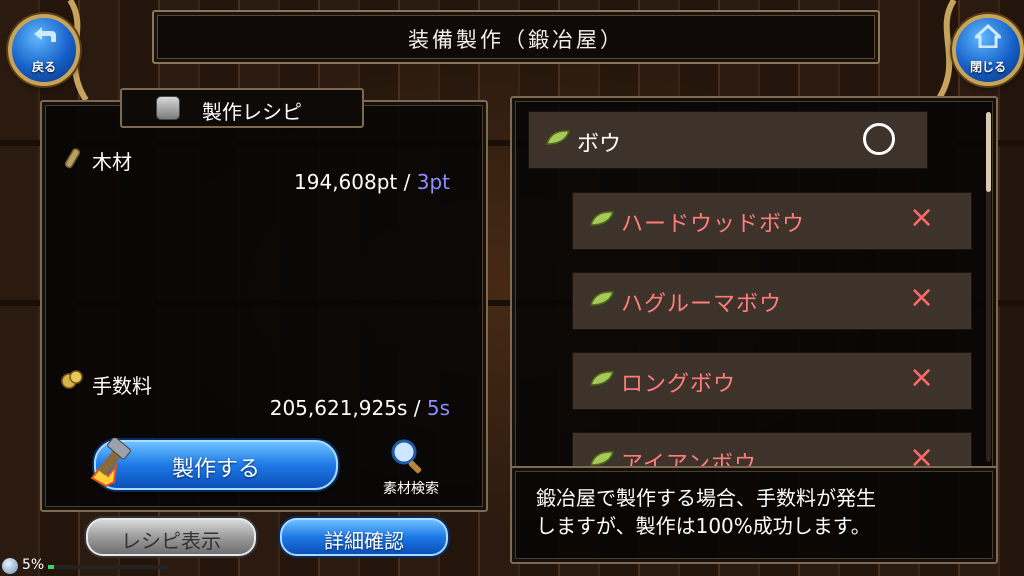  What do you see at coordinates (51, 567) in the screenshot?
I see `load-bar-fill` at bounding box center [51, 567].